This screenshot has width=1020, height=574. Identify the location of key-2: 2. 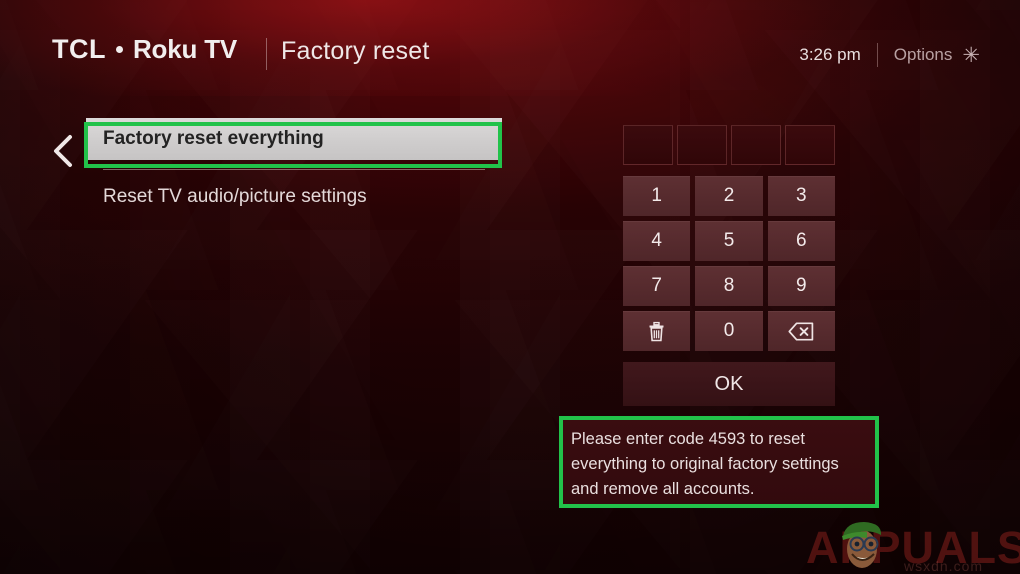
(729, 196).